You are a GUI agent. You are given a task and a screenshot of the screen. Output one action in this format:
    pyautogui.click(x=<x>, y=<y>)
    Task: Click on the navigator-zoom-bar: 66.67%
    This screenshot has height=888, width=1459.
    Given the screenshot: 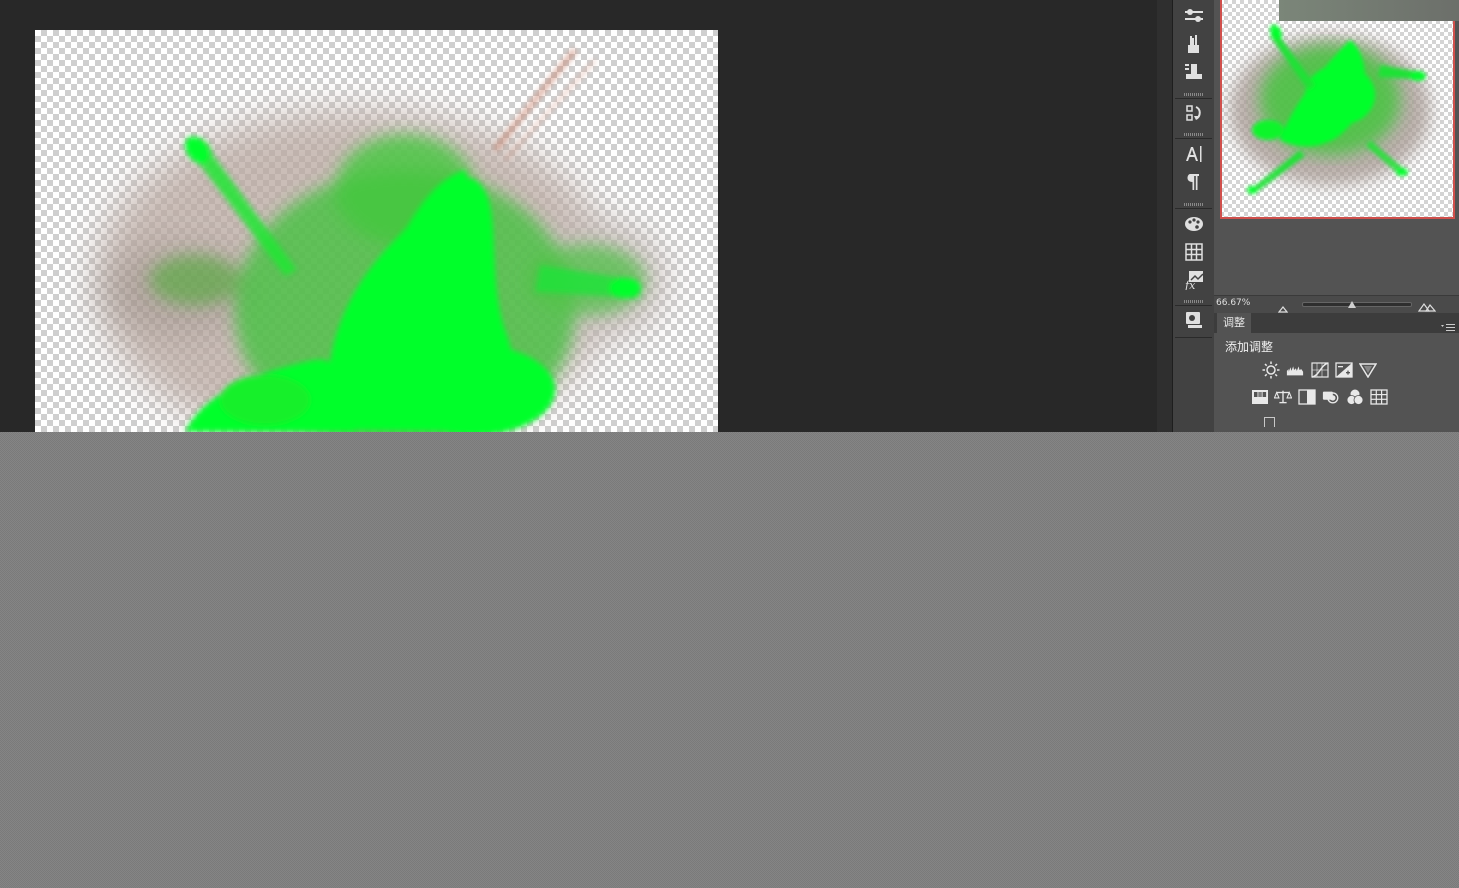 What is the action you would take?
    pyautogui.click(x=1336, y=304)
    